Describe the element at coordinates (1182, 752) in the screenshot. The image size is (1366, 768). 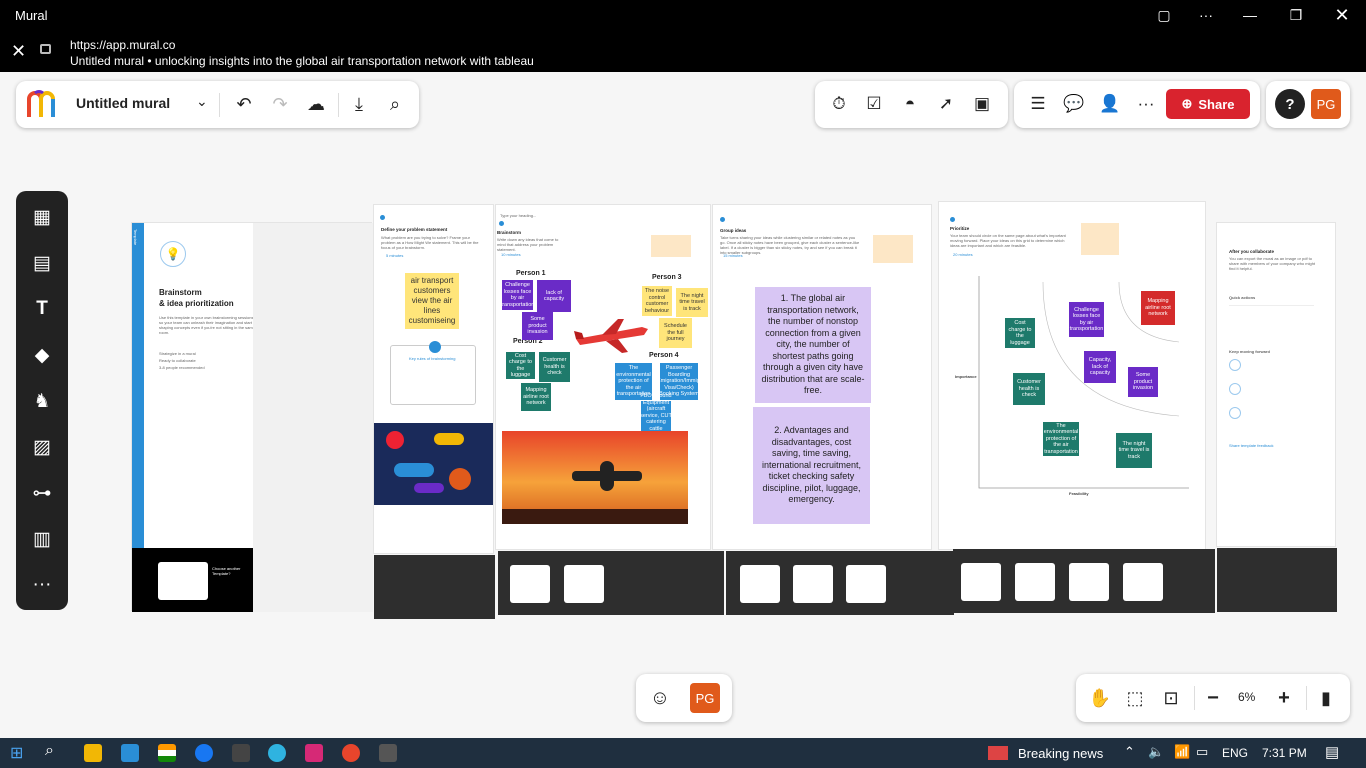
I see `wifi-icon: 📶` at that location.